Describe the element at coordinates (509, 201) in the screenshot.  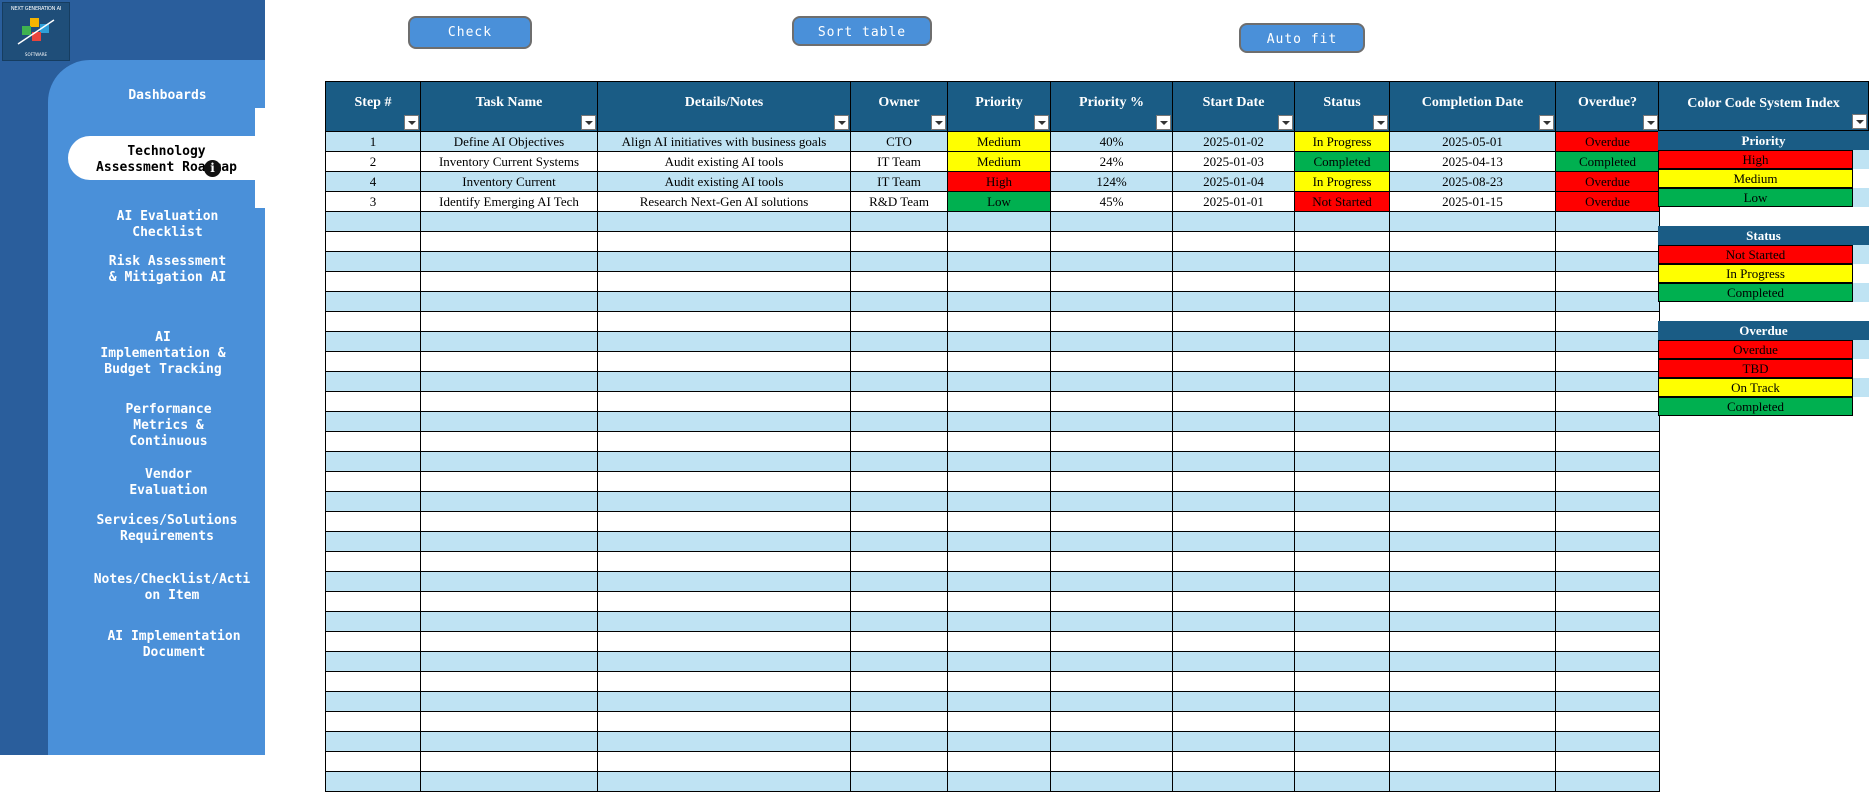
I see `cell-task-name: Identify Emerging AI Tech` at that location.